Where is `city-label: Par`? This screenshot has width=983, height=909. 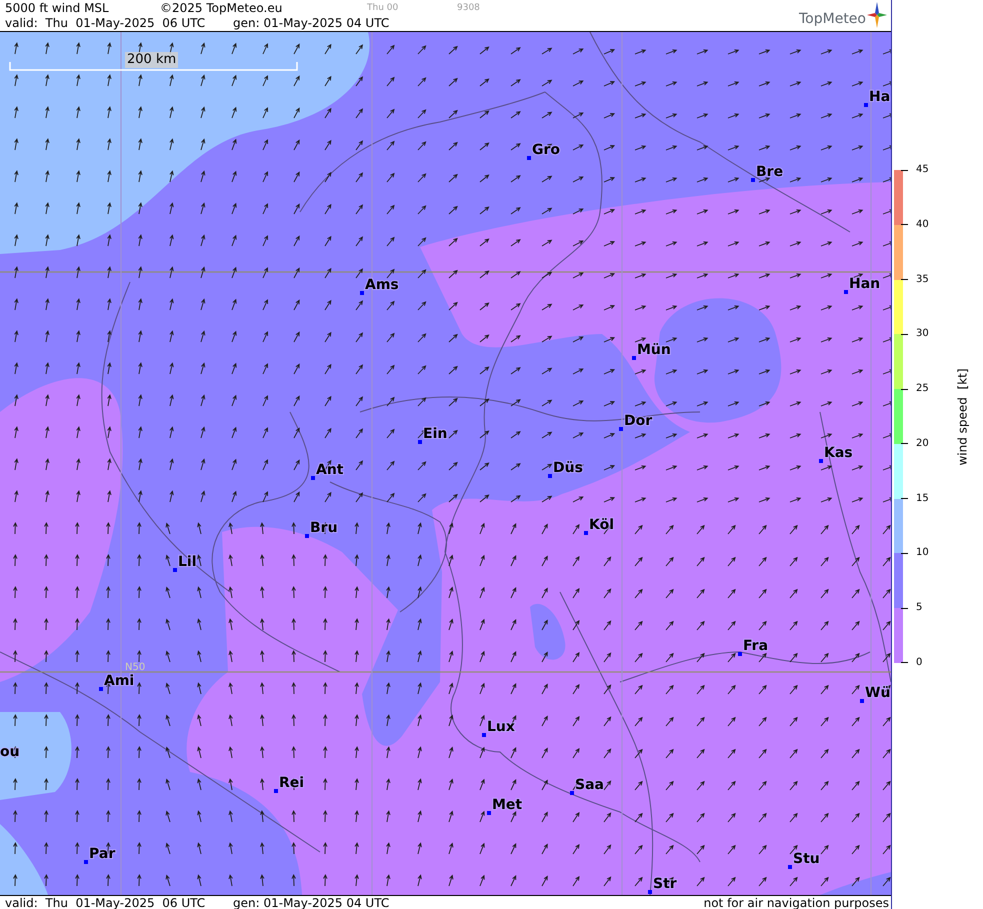 city-label: Par is located at coordinates (102, 854).